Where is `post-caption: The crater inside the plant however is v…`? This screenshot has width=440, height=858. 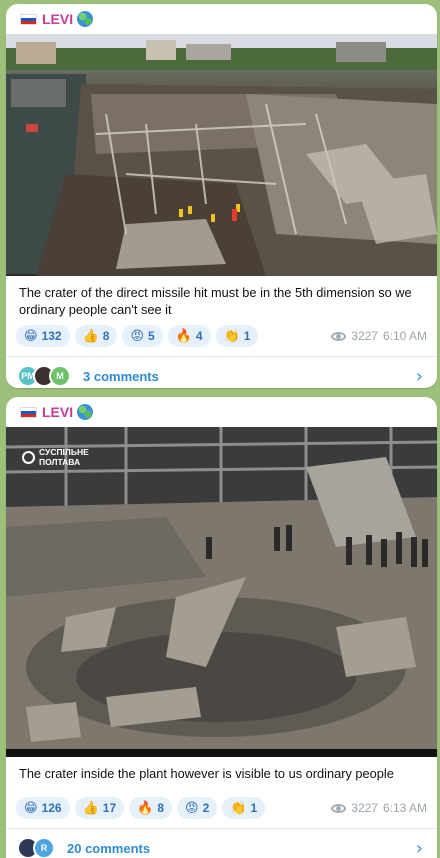 post-caption: The crater inside the plant however is v… is located at coordinates (206, 773).